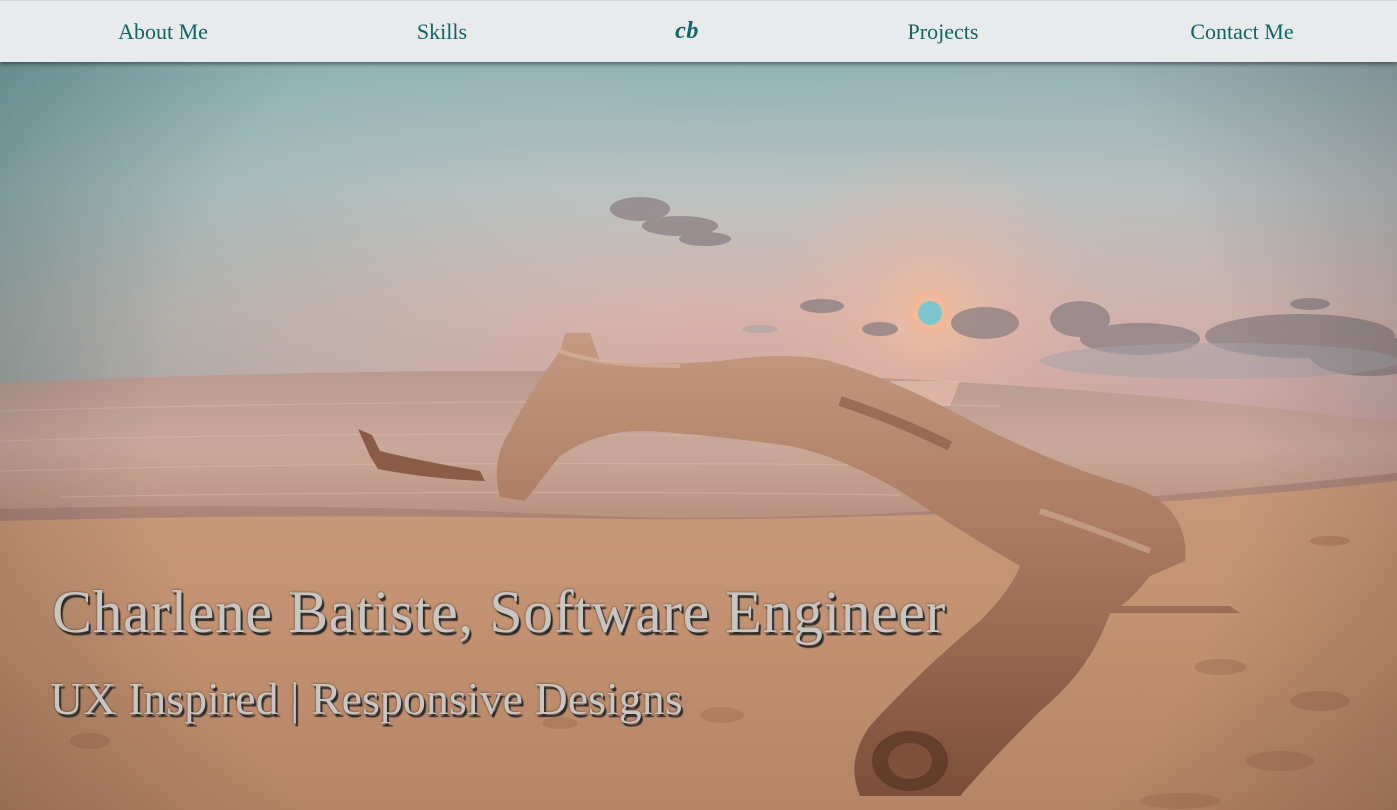 The image size is (1397, 810). I want to click on hero-title: Charlene Batiste, Software Engineer, so click(499, 612).